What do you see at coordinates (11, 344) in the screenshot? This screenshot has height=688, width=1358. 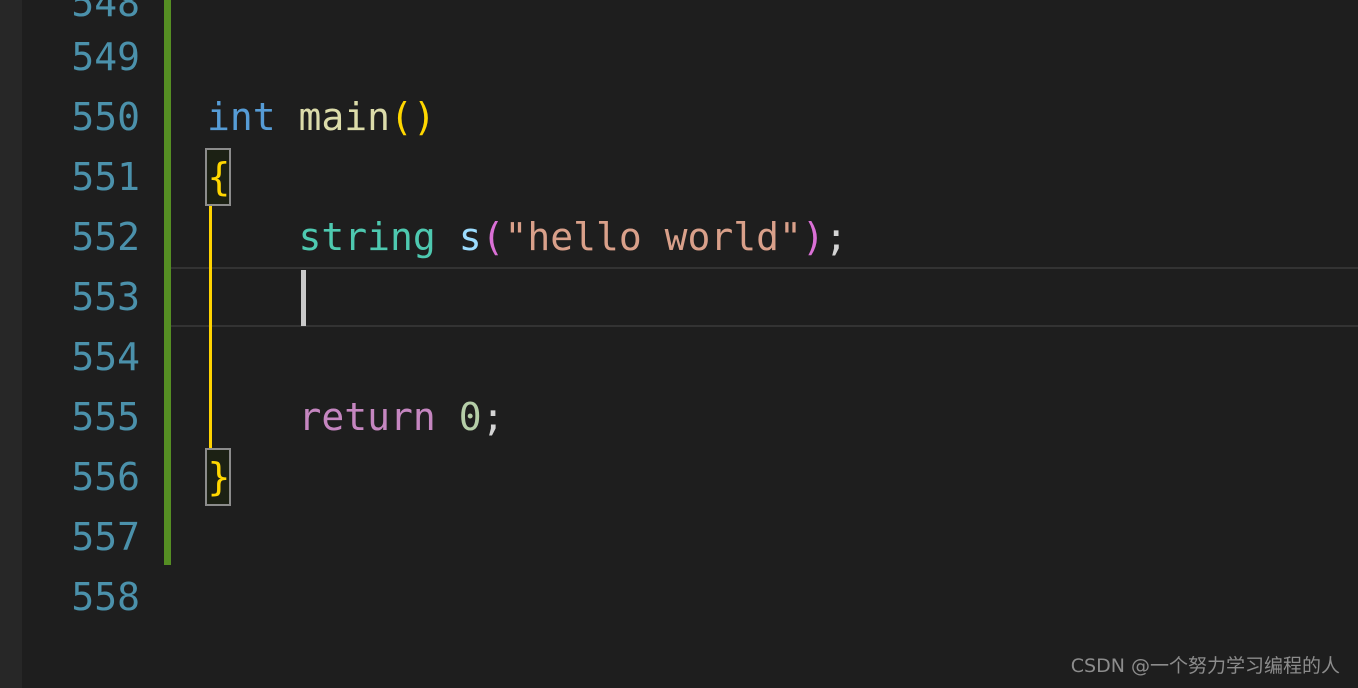 I see `editor-left-strip` at bounding box center [11, 344].